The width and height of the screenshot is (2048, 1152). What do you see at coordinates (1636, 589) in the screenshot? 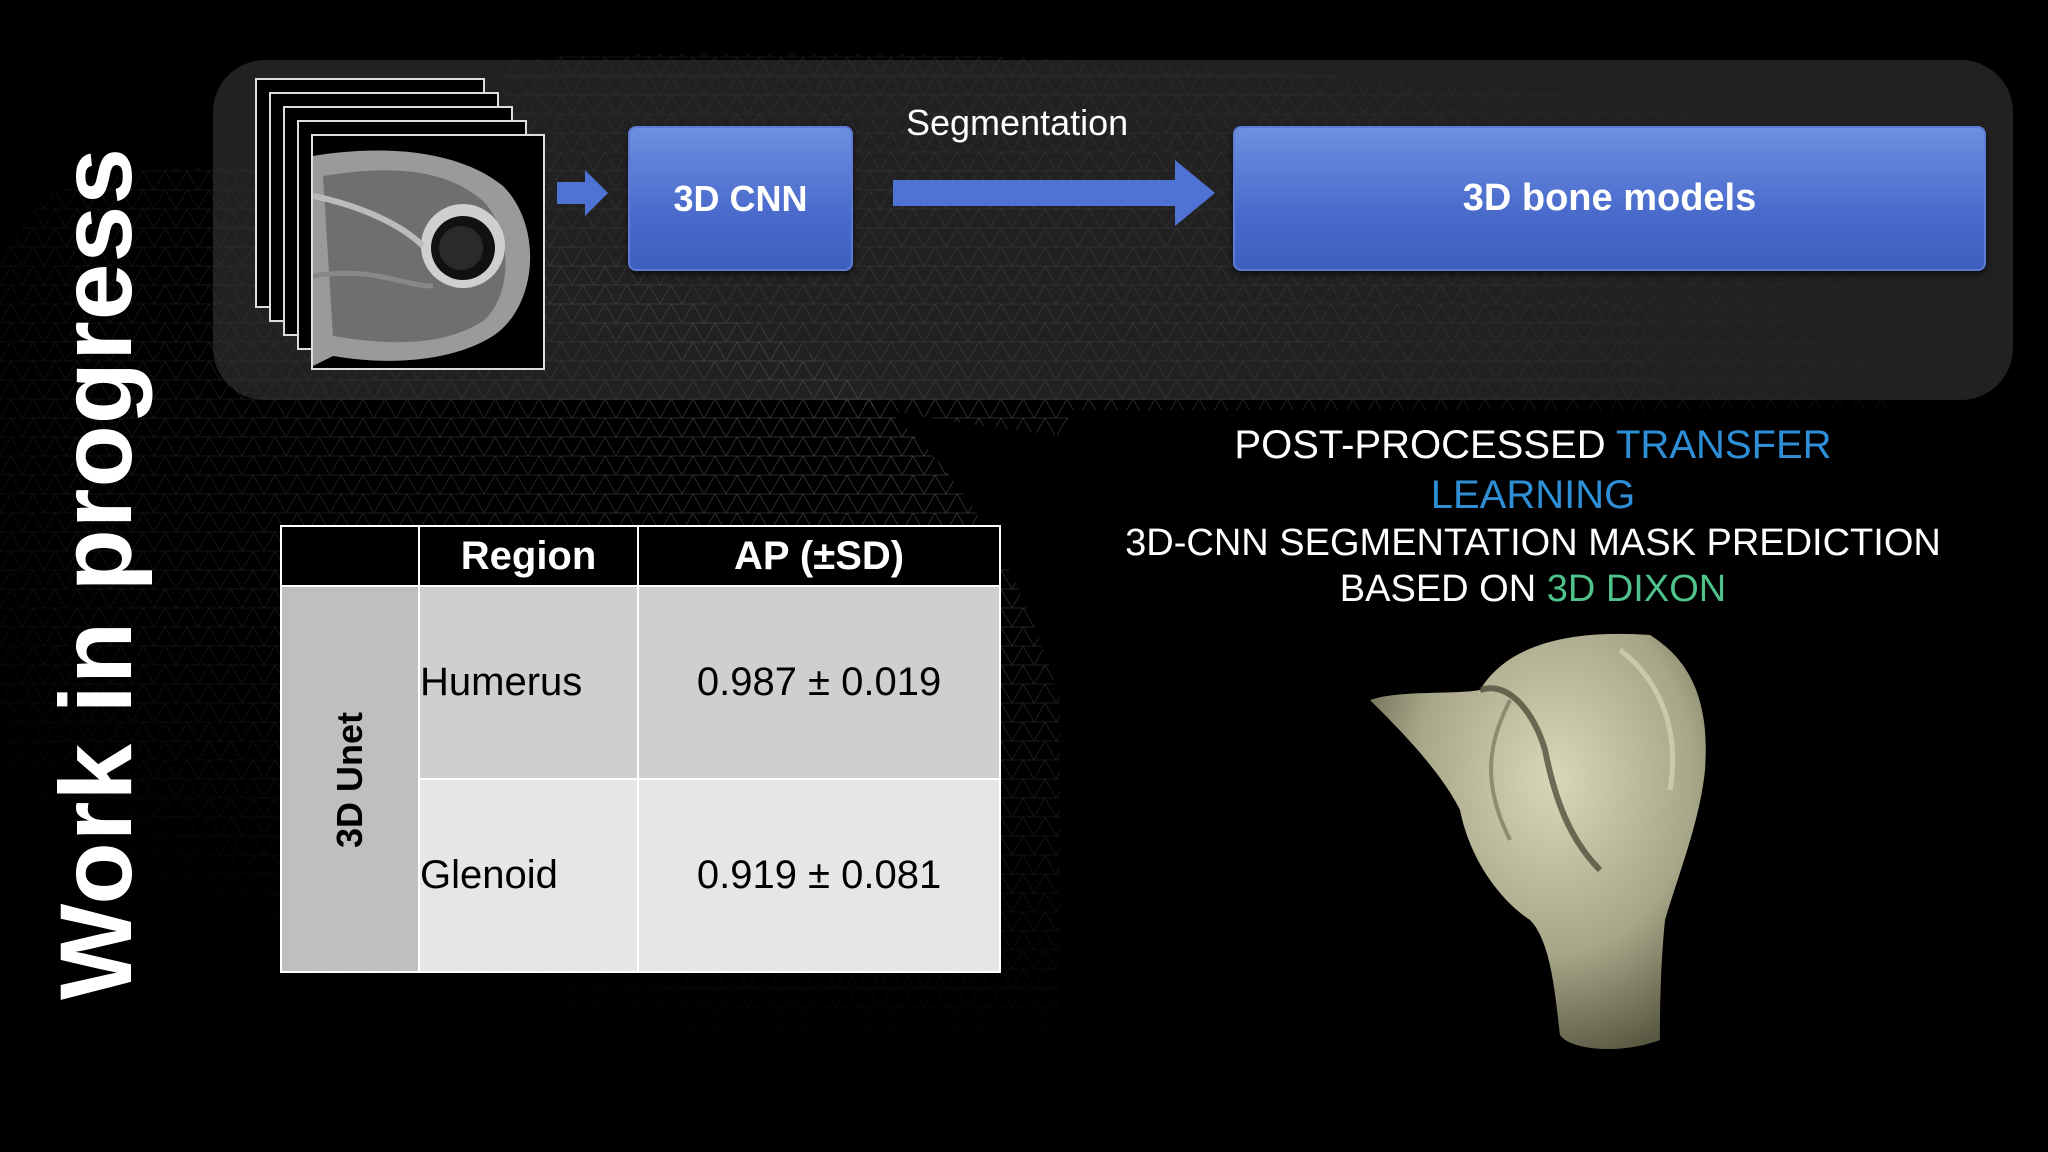
I see `caption-highlight-green: 3D DIXON` at bounding box center [1636, 589].